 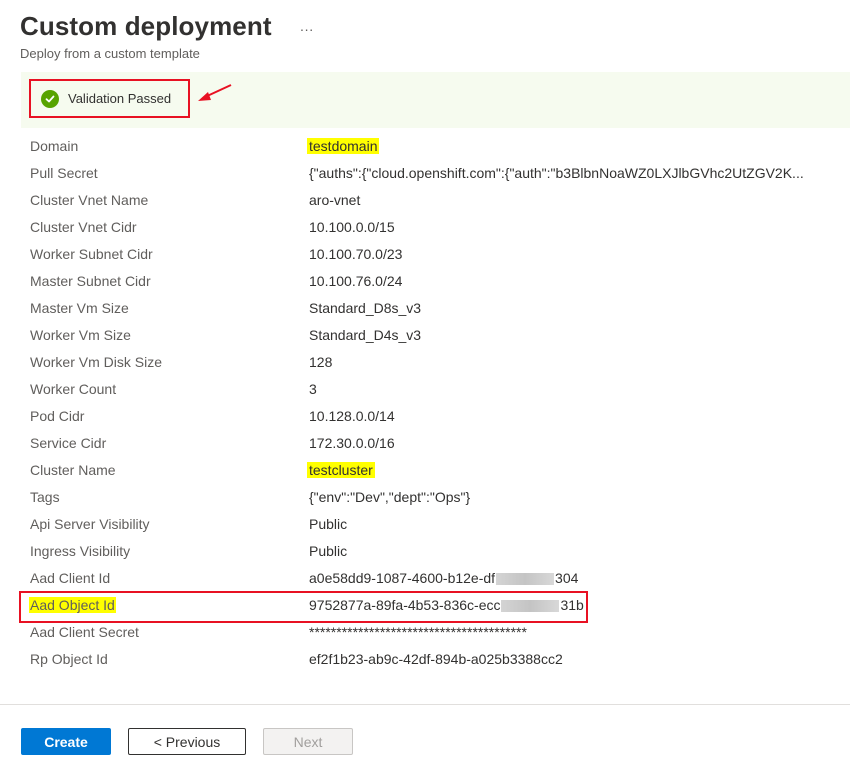 I want to click on field-label: Worker Vm Disk Size, so click(x=96, y=361).